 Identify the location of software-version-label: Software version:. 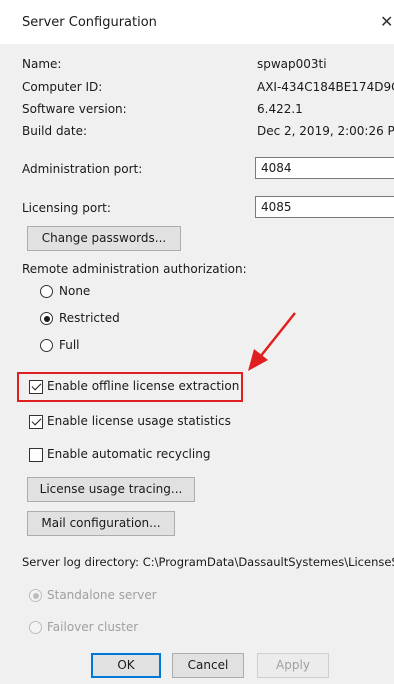
(74, 109).